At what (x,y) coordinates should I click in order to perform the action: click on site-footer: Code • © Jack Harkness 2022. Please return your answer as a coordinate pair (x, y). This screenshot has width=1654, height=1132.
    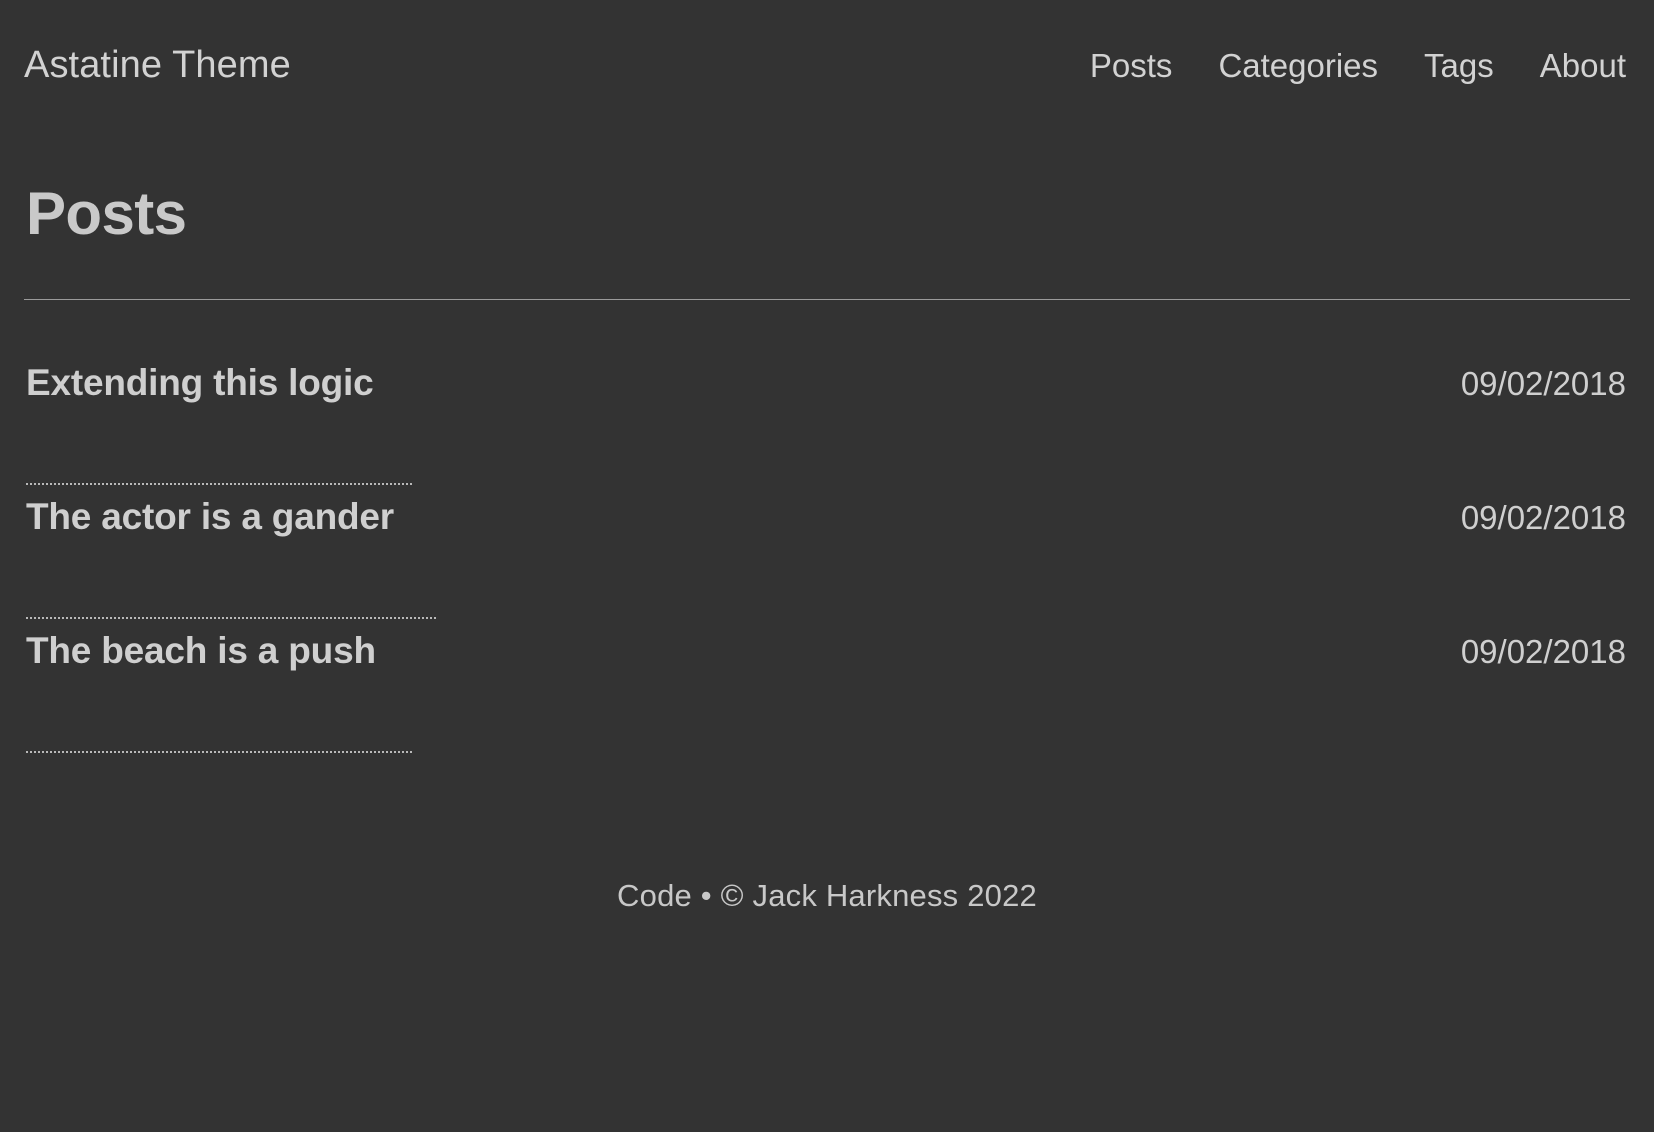
    Looking at the image, I should click on (827, 896).